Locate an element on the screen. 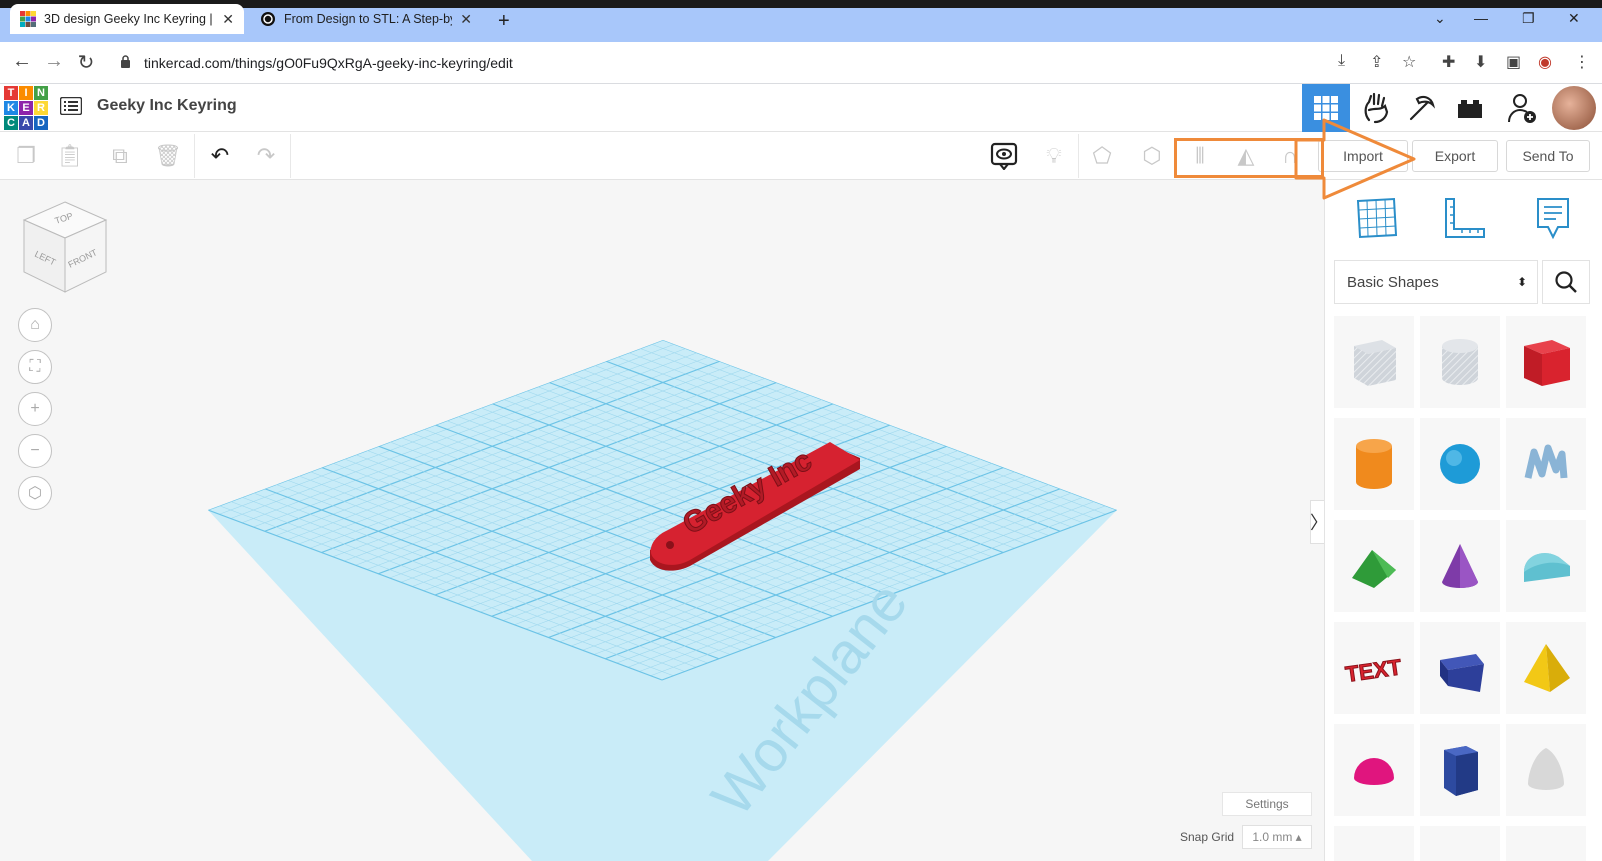 Image resolution: width=1602 pixels, height=861 pixels. shape-cone is located at coordinates (1460, 566).